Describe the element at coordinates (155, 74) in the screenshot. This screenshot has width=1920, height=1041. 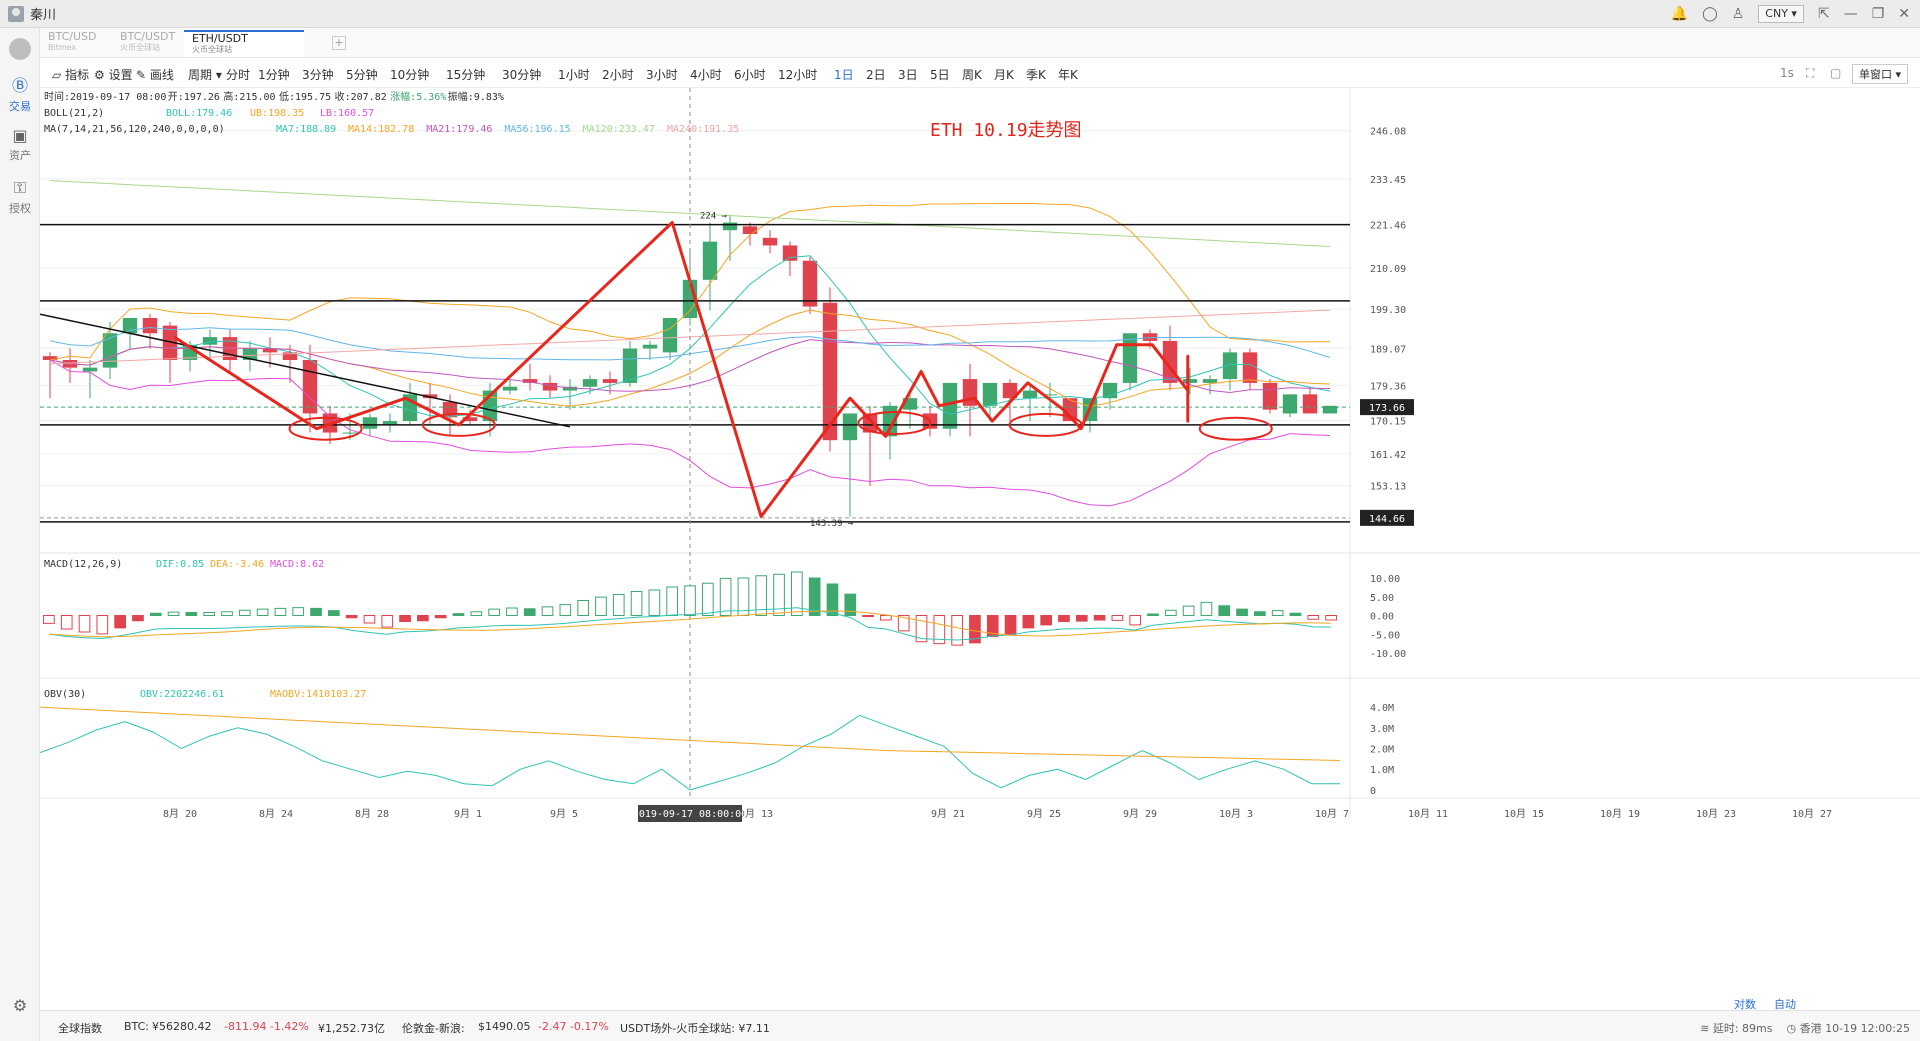
I see `draw-button: ✎ 画线` at that location.